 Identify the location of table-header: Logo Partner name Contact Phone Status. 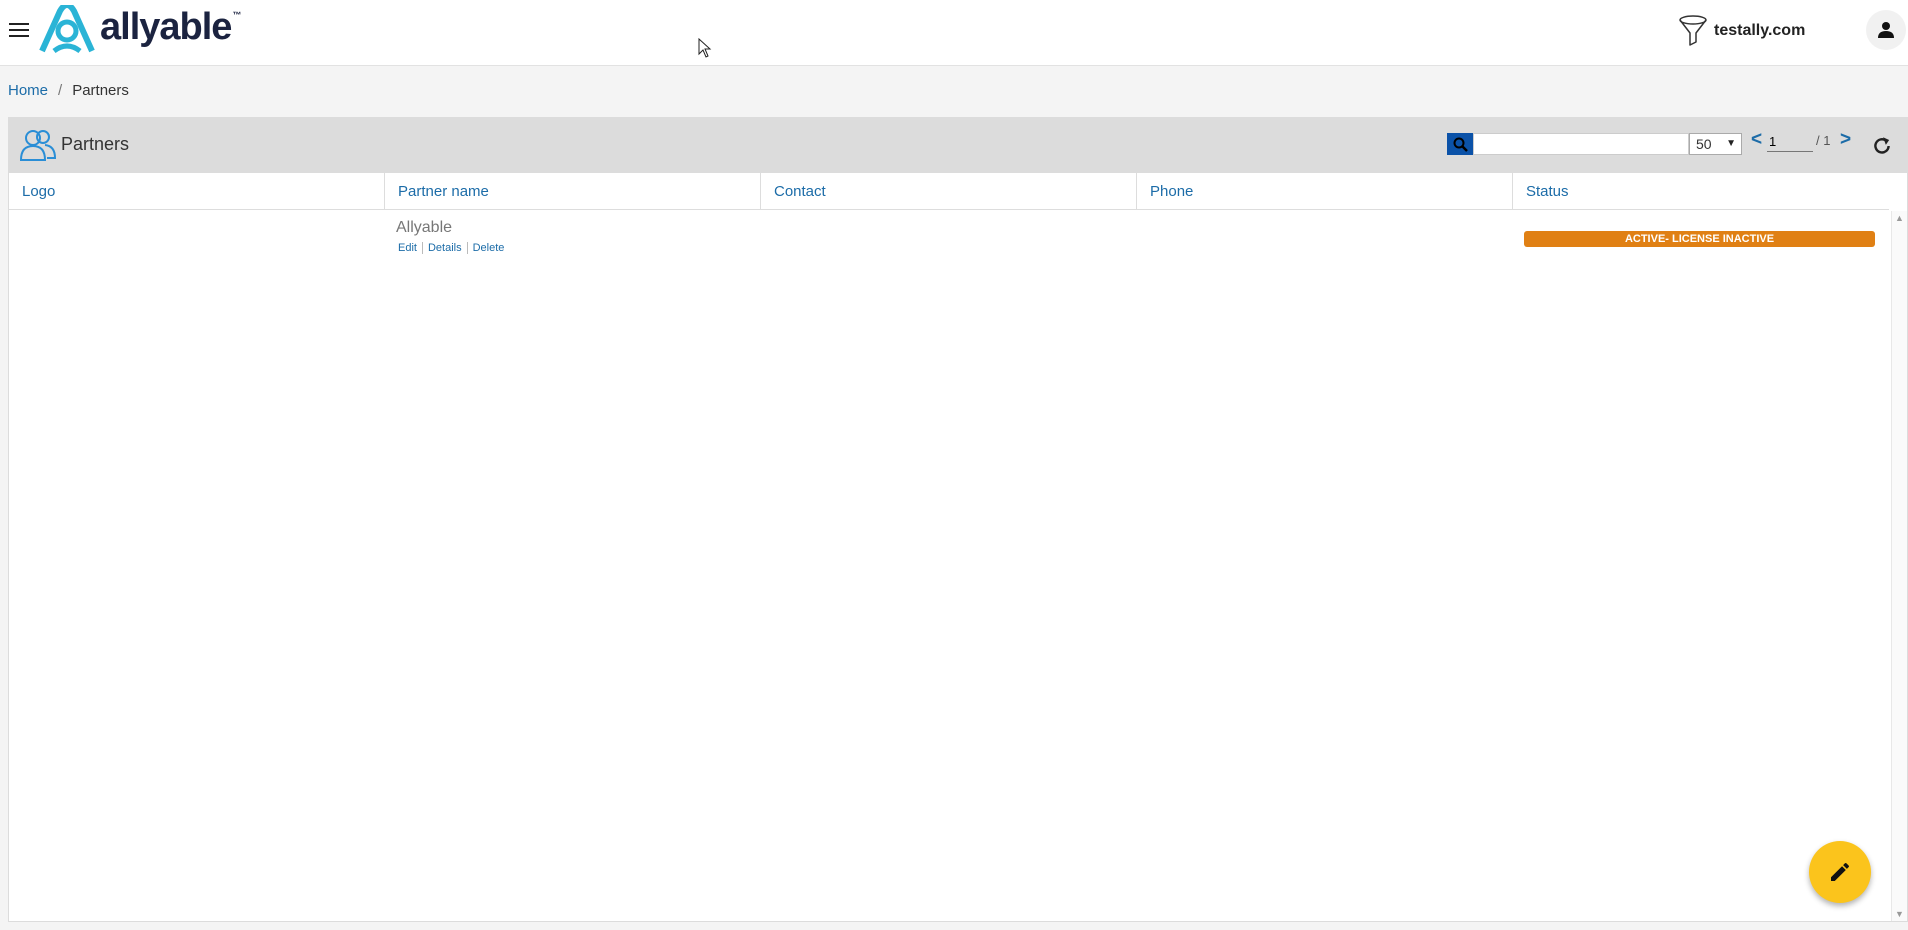
(949, 191).